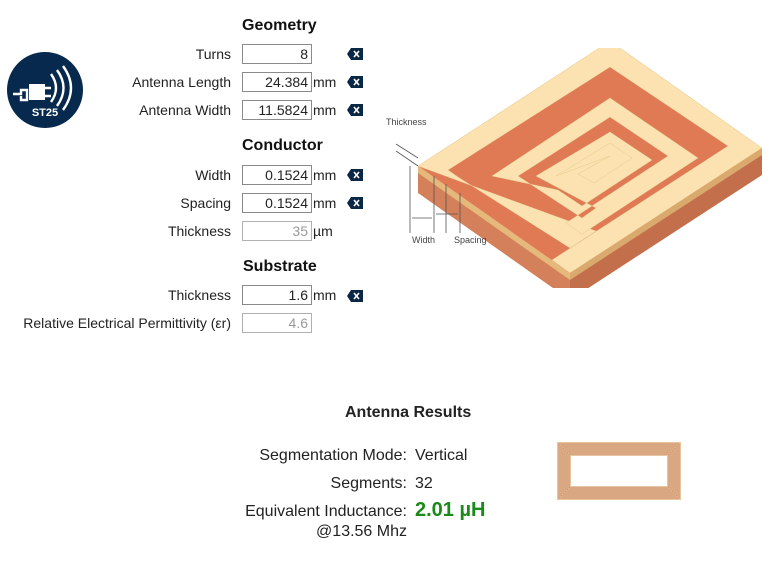  I want to click on conductor-title: Conductor, so click(282, 145).